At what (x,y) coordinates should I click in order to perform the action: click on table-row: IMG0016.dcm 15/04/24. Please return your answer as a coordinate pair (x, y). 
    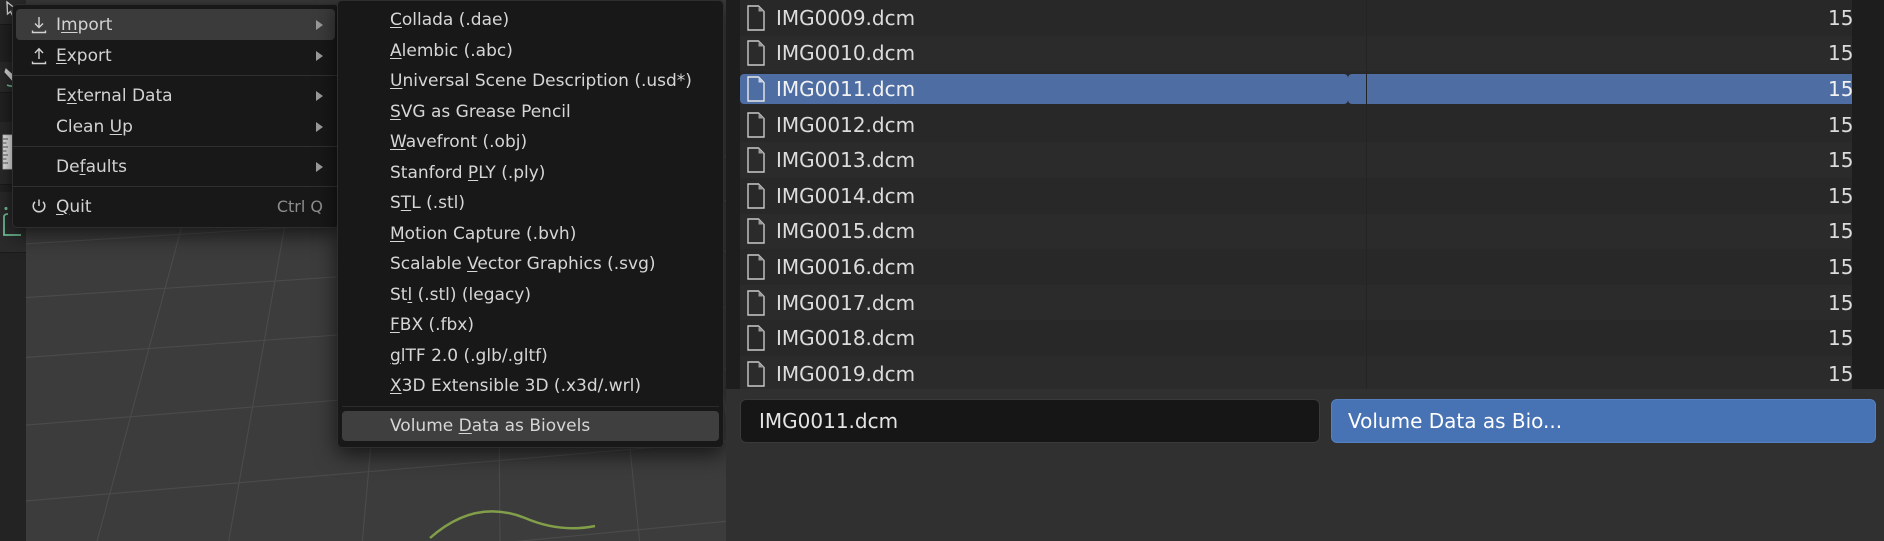
    Looking at the image, I should click on (1305, 267).